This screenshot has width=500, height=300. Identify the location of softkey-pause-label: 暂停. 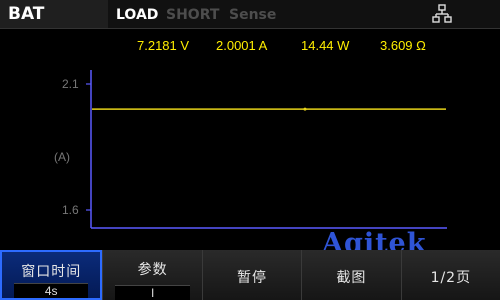
(252, 278).